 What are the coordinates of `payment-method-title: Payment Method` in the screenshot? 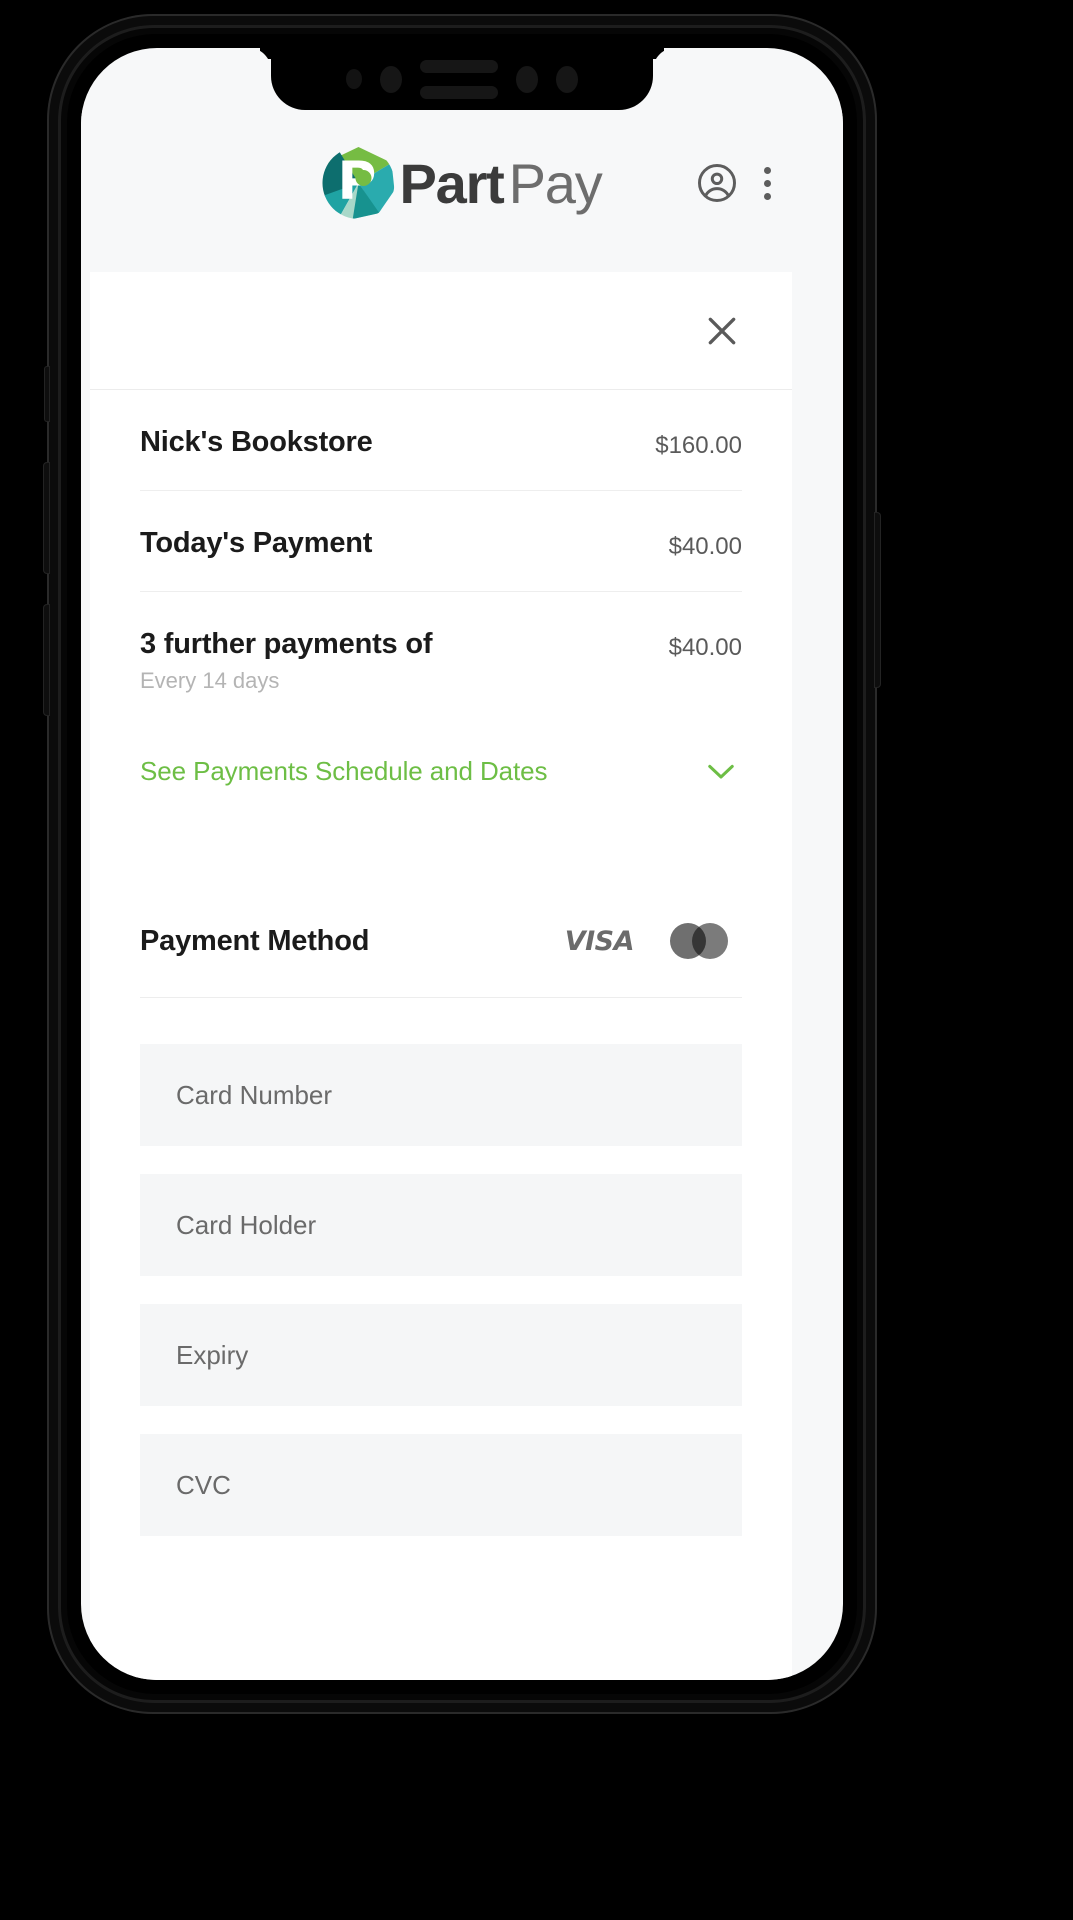 It's located at (255, 940).